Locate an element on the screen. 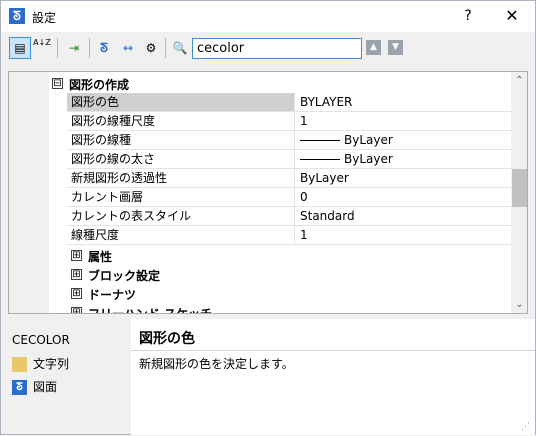  resize-grip-icon: ⋰ is located at coordinates (527, 427).